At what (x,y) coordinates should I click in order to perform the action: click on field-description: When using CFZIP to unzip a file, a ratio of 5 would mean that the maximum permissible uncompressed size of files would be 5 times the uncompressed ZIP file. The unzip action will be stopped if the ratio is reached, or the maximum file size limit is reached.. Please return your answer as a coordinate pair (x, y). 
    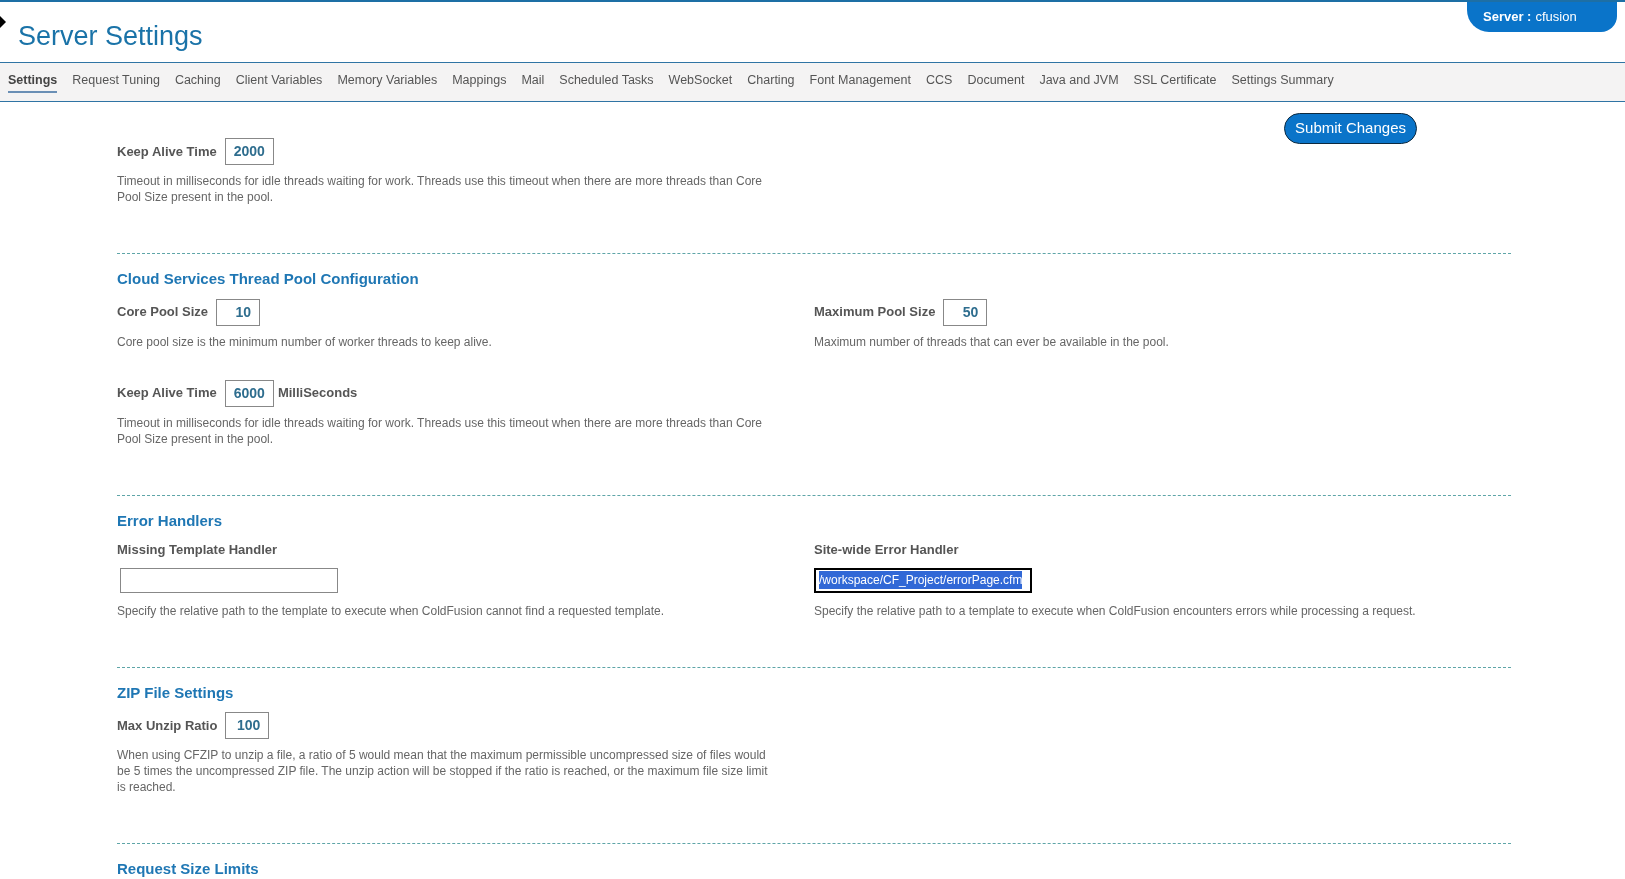
    Looking at the image, I should click on (443, 771).